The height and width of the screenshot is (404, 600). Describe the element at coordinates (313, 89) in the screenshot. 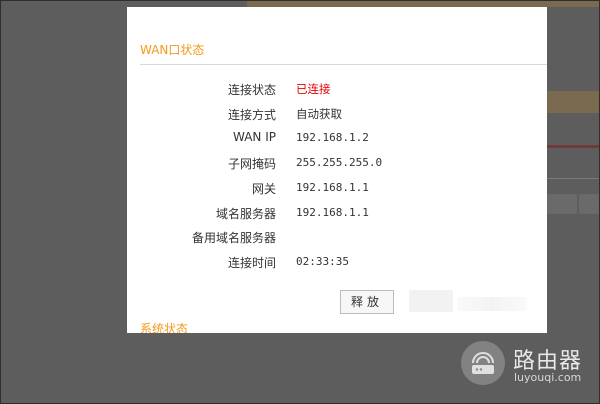

I see `connection-status-value: 已连接` at that location.